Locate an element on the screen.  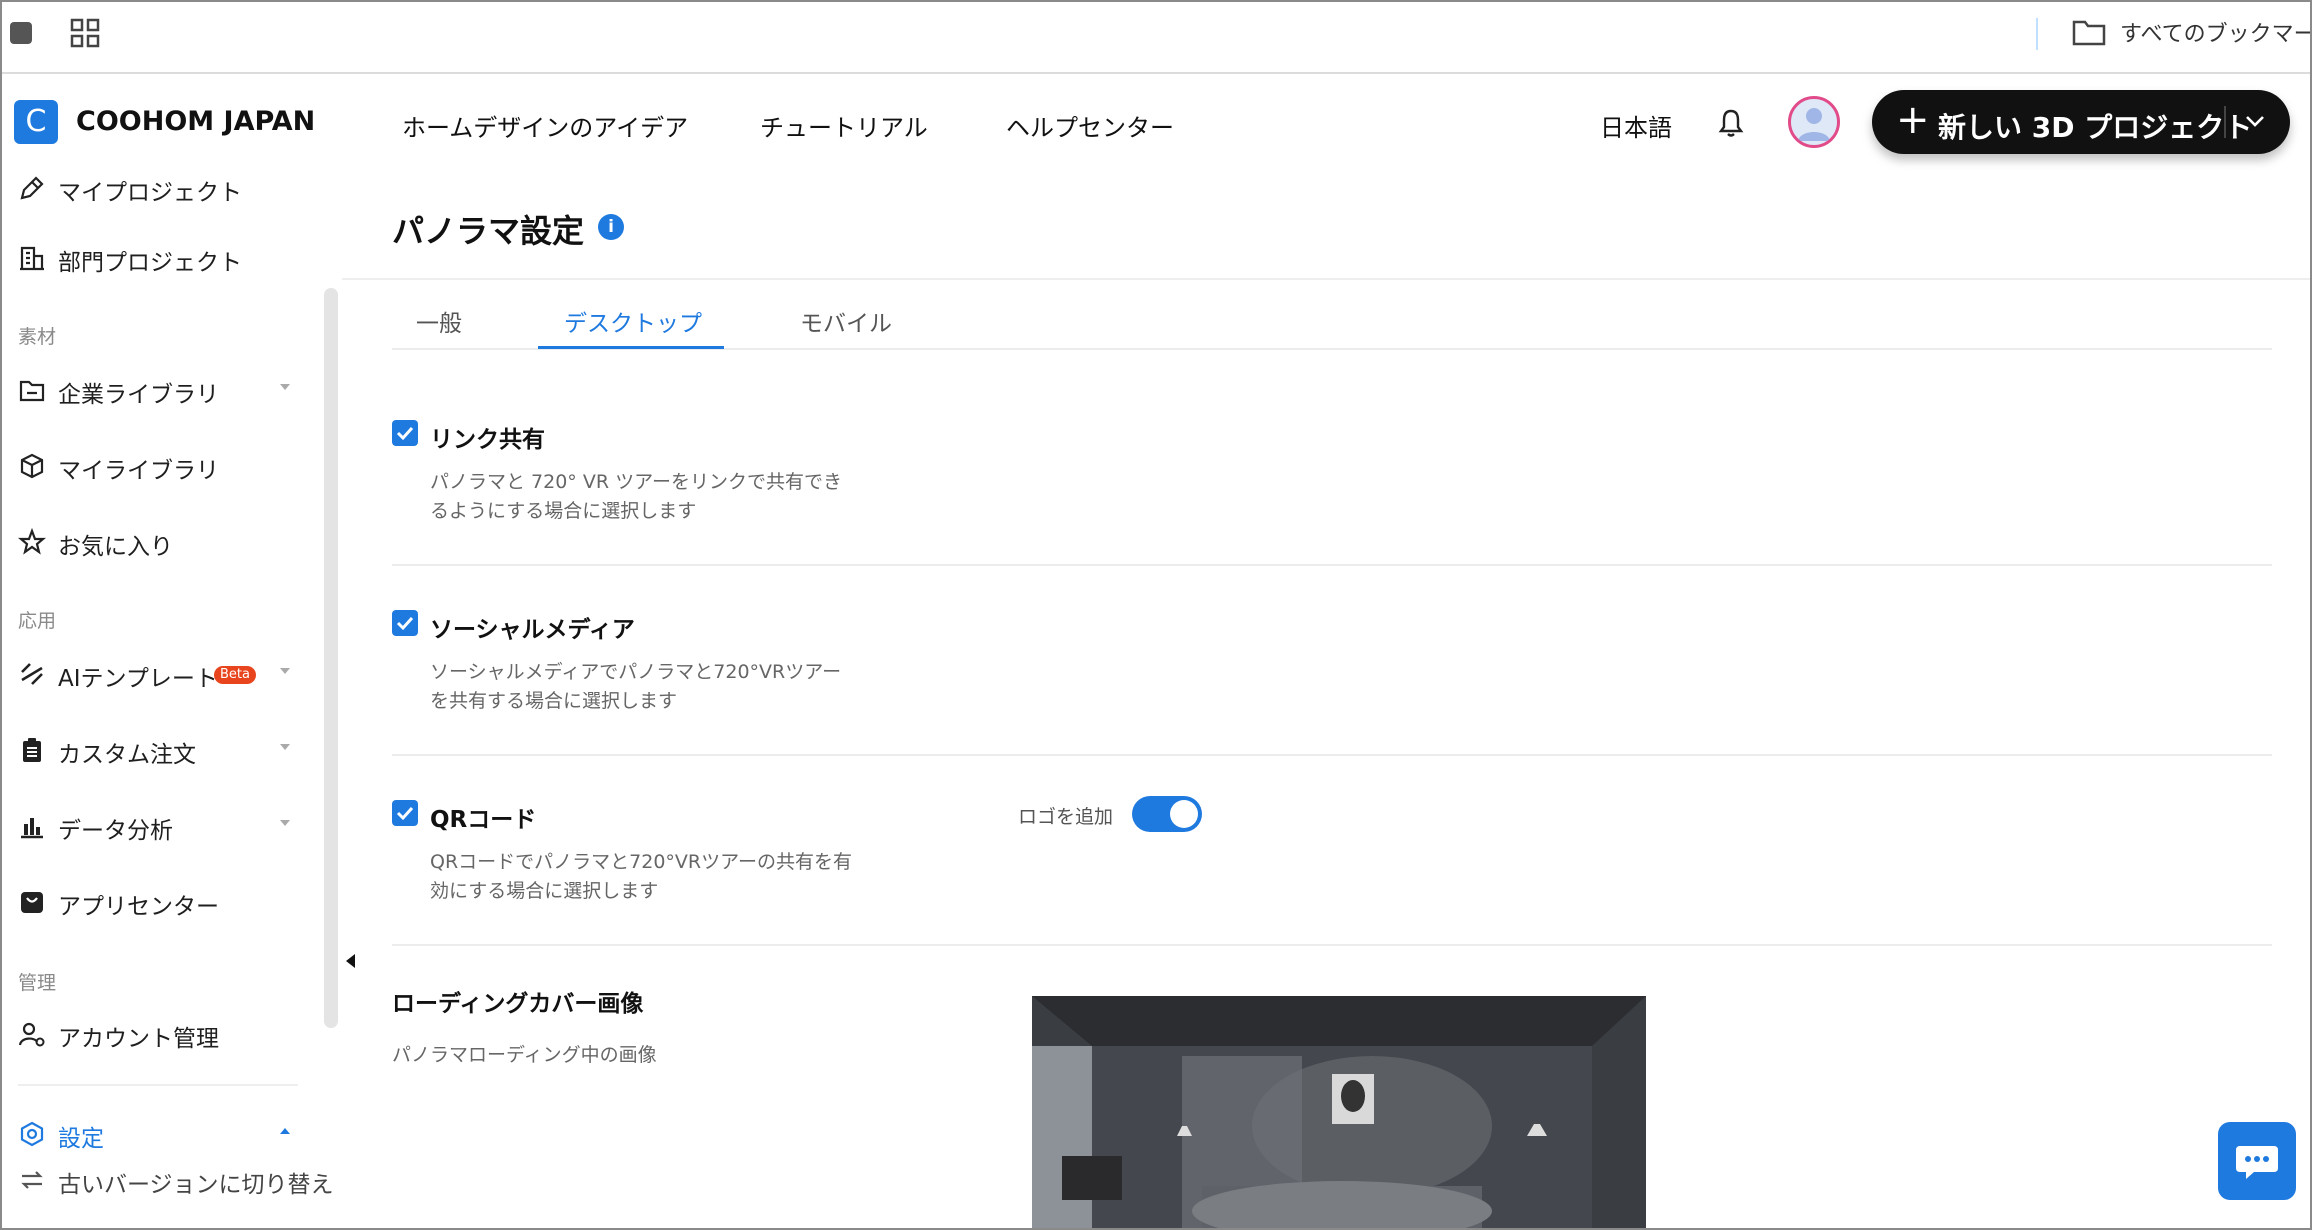
sidebar-item-label: マイプロジェクト is located at coordinates (150, 193).